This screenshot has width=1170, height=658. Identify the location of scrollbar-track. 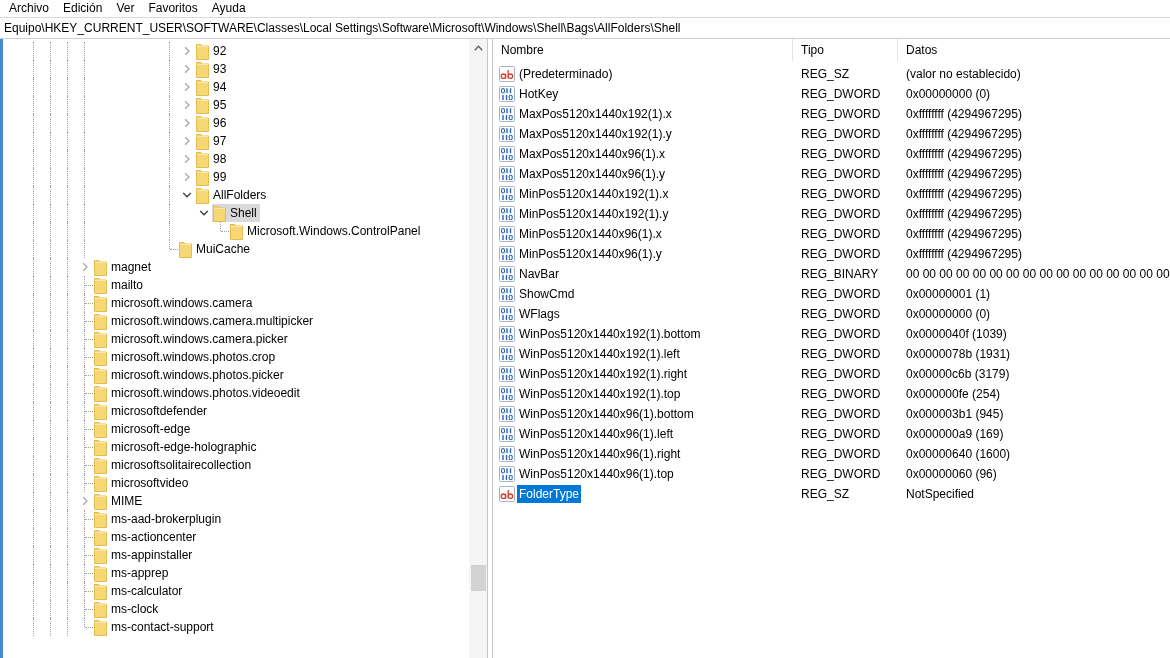
(478, 348).